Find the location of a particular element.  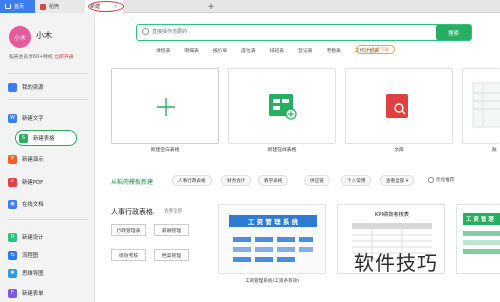

template-title: KPI绩效考核表 is located at coordinates (392, 215).